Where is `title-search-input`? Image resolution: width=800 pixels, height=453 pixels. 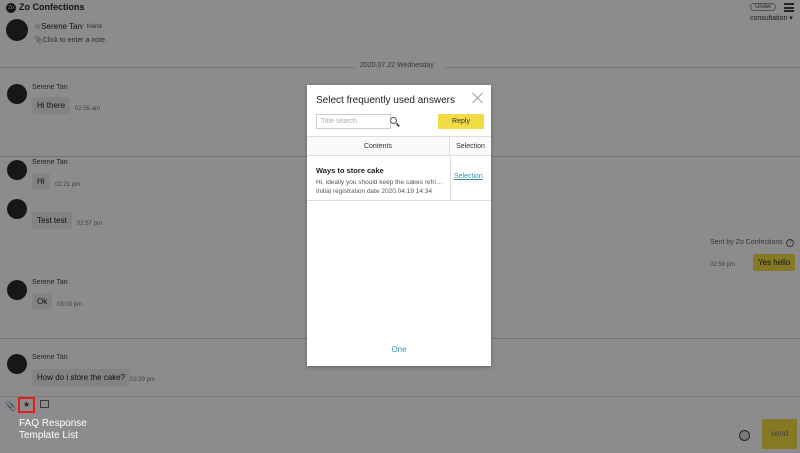
title-search-input is located at coordinates (353, 121).